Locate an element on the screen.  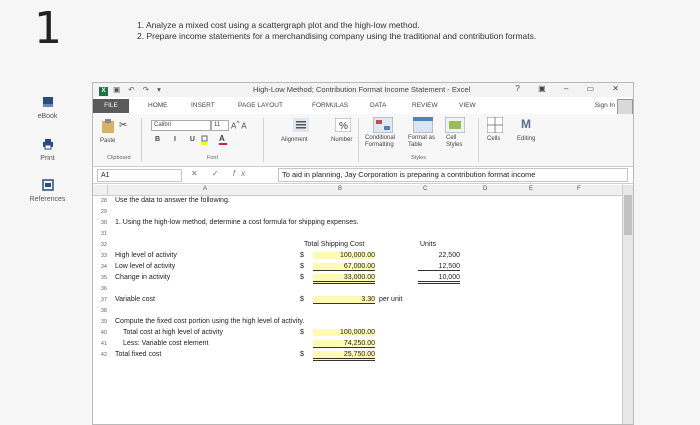
undo-icon: ↶ is located at coordinates (132, 89).